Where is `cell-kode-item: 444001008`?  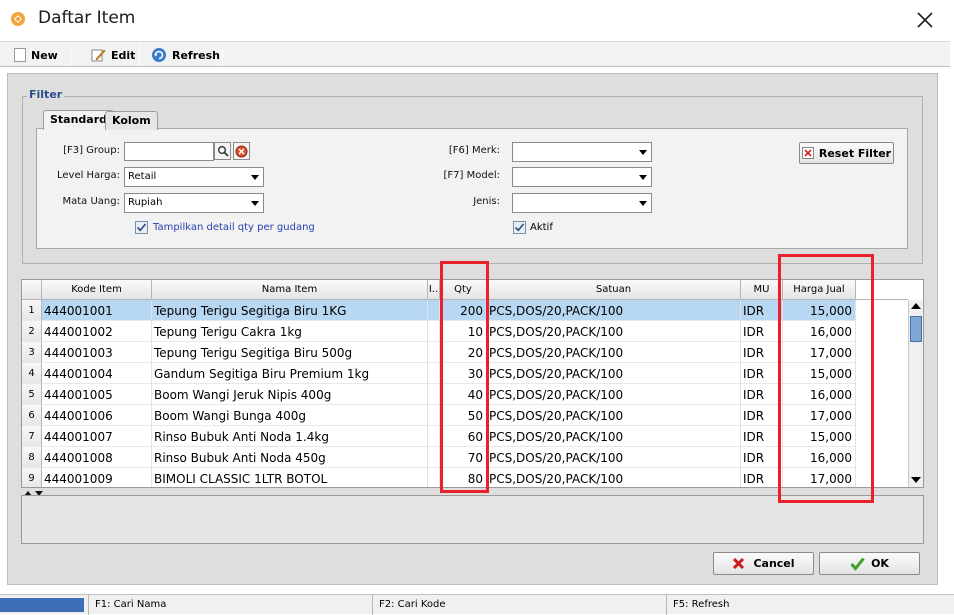 cell-kode-item: 444001008 is located at coordinates (97, 457).